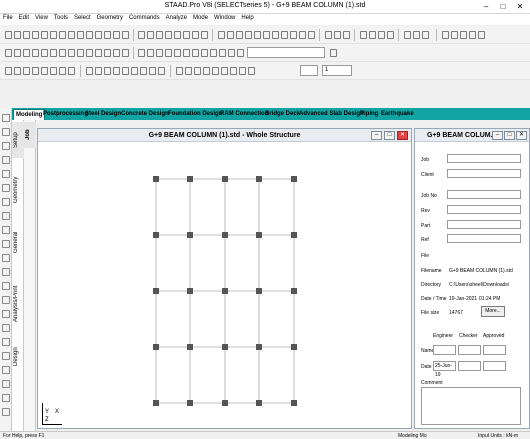  I want to click on panel-close-button: ✕, so click(521, 135).